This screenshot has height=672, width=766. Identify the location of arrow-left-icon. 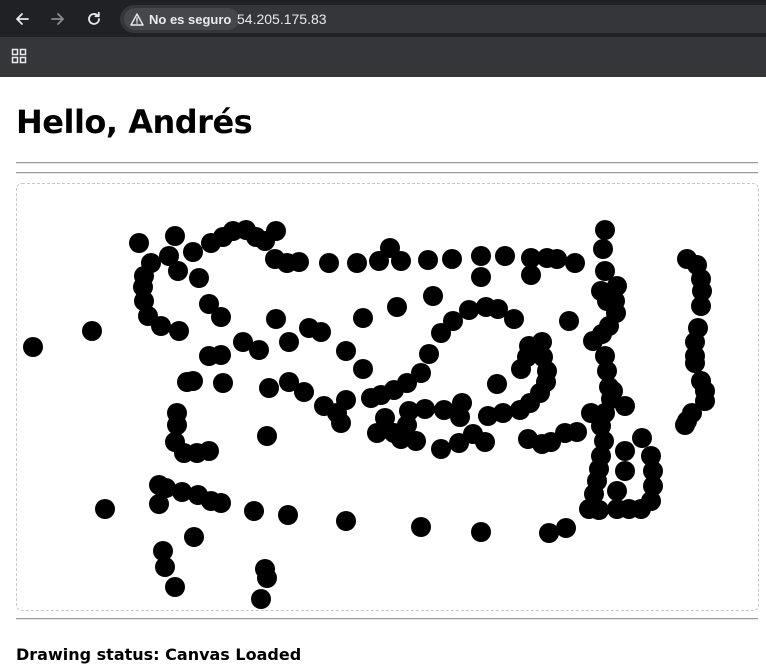
(22, 19).